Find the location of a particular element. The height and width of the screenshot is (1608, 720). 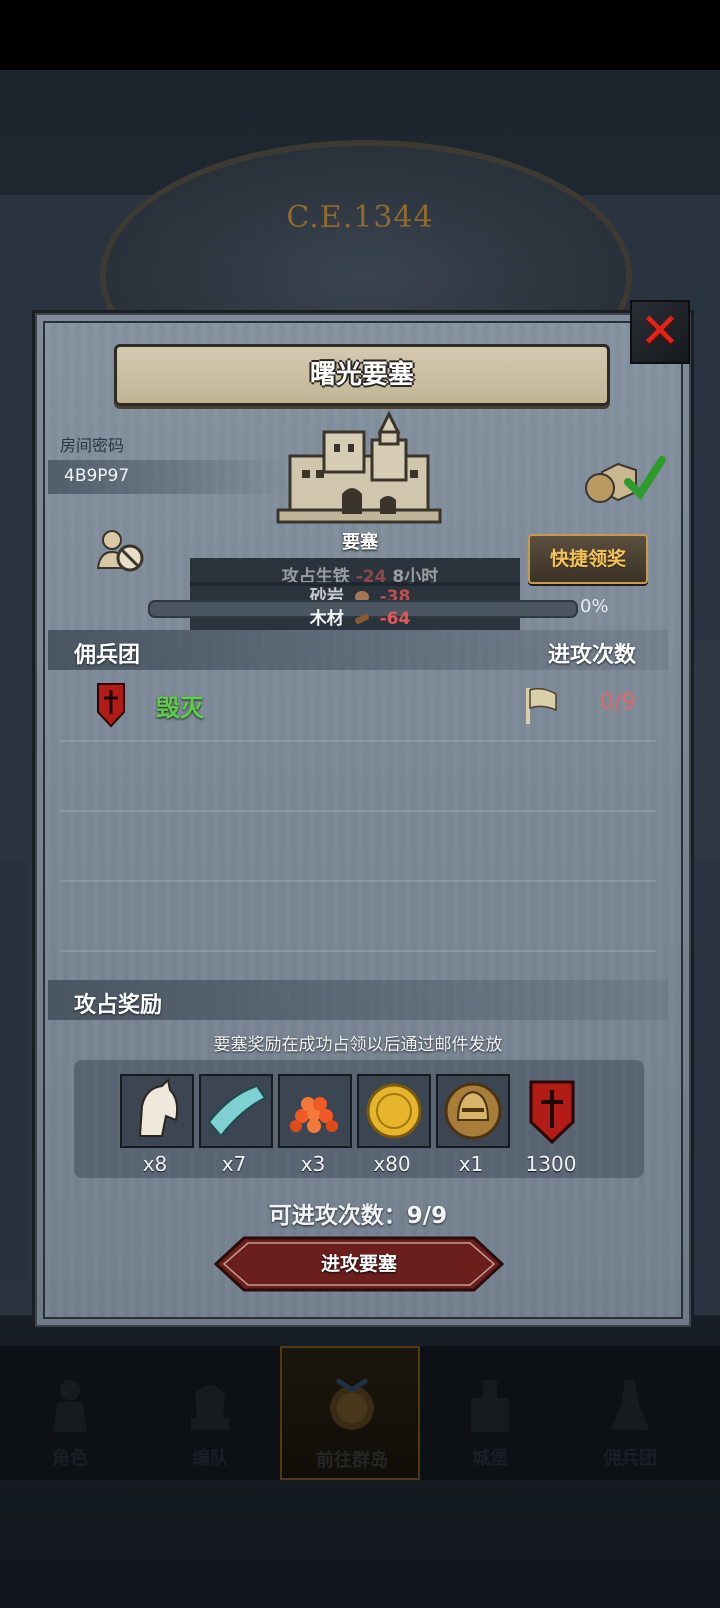

title-banner: 曙光要塞 is located at coordinates (362, 375).